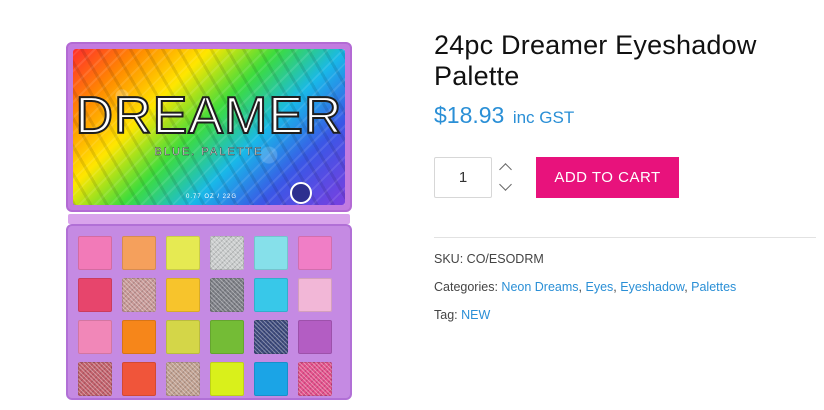  I want to click on tag-label: Tag:, so click(446, 315).